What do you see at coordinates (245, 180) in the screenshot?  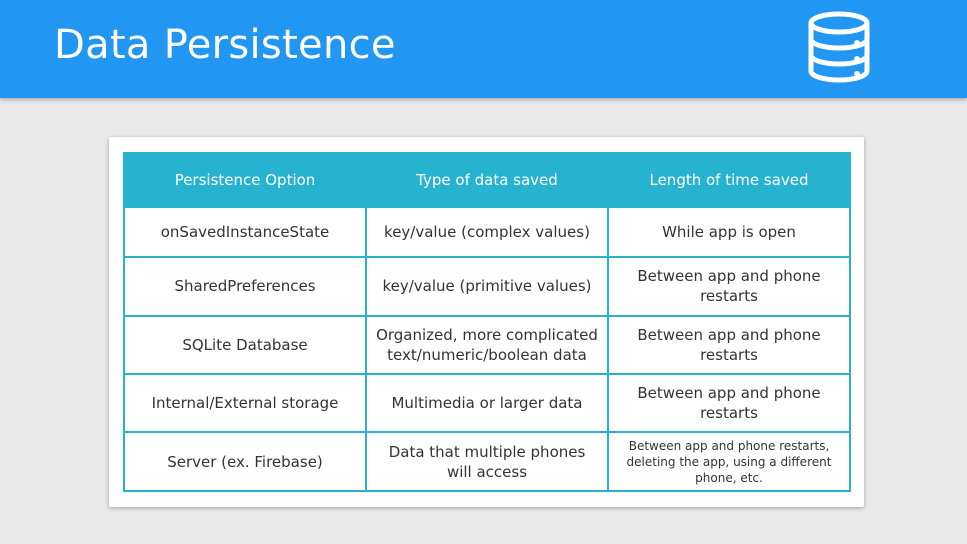 I see `column-header-option: Persistence Option` at bounding box center [245, 180].